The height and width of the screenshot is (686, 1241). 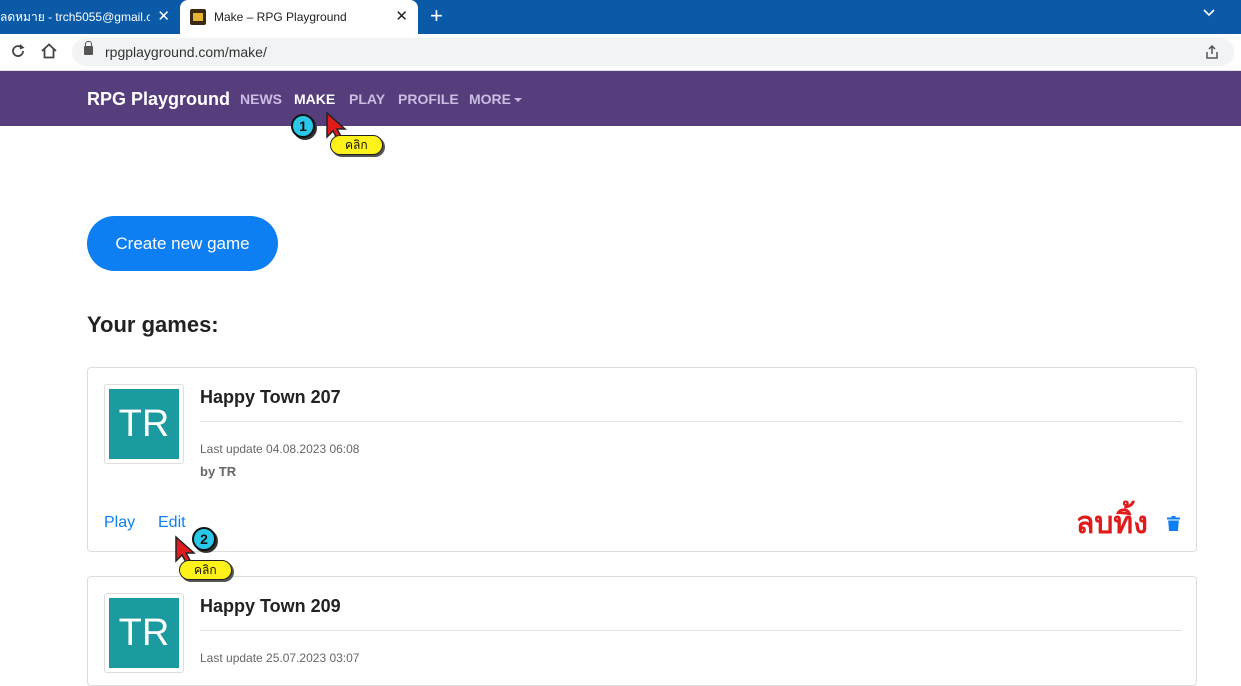 What do you see at coordinates (1212, 52) in the screenshot?
I see `share-icon` at bounding box center [1212, 52].